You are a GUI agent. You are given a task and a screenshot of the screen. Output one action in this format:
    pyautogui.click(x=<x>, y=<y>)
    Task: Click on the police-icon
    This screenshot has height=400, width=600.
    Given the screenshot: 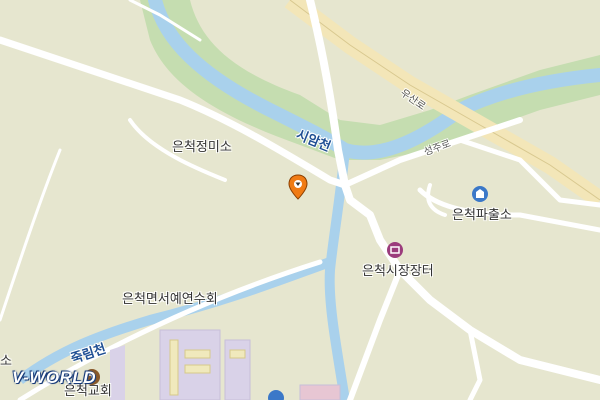 What is the action you would take?
    pyautogui.click(x=480, y=194)
    